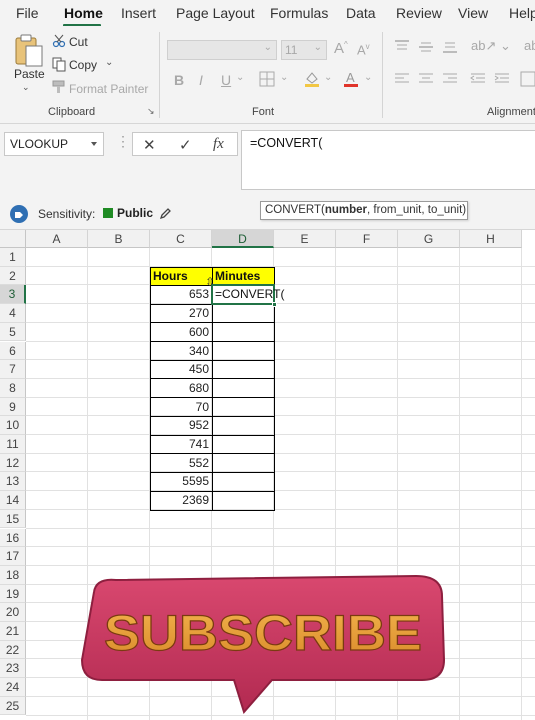  Describe the element at coordinates (527, 79) in the screenshot. I see `merge-center-icon` at that location.